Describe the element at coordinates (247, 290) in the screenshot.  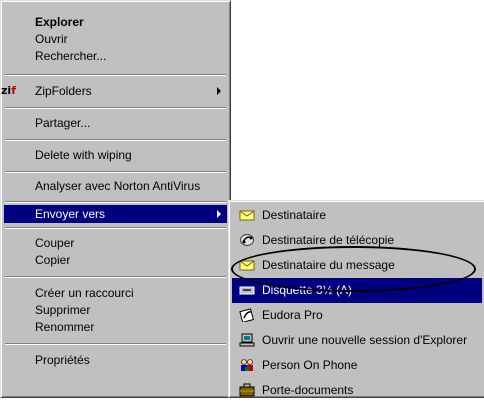
I see `floppy-drive-icon` at that location.